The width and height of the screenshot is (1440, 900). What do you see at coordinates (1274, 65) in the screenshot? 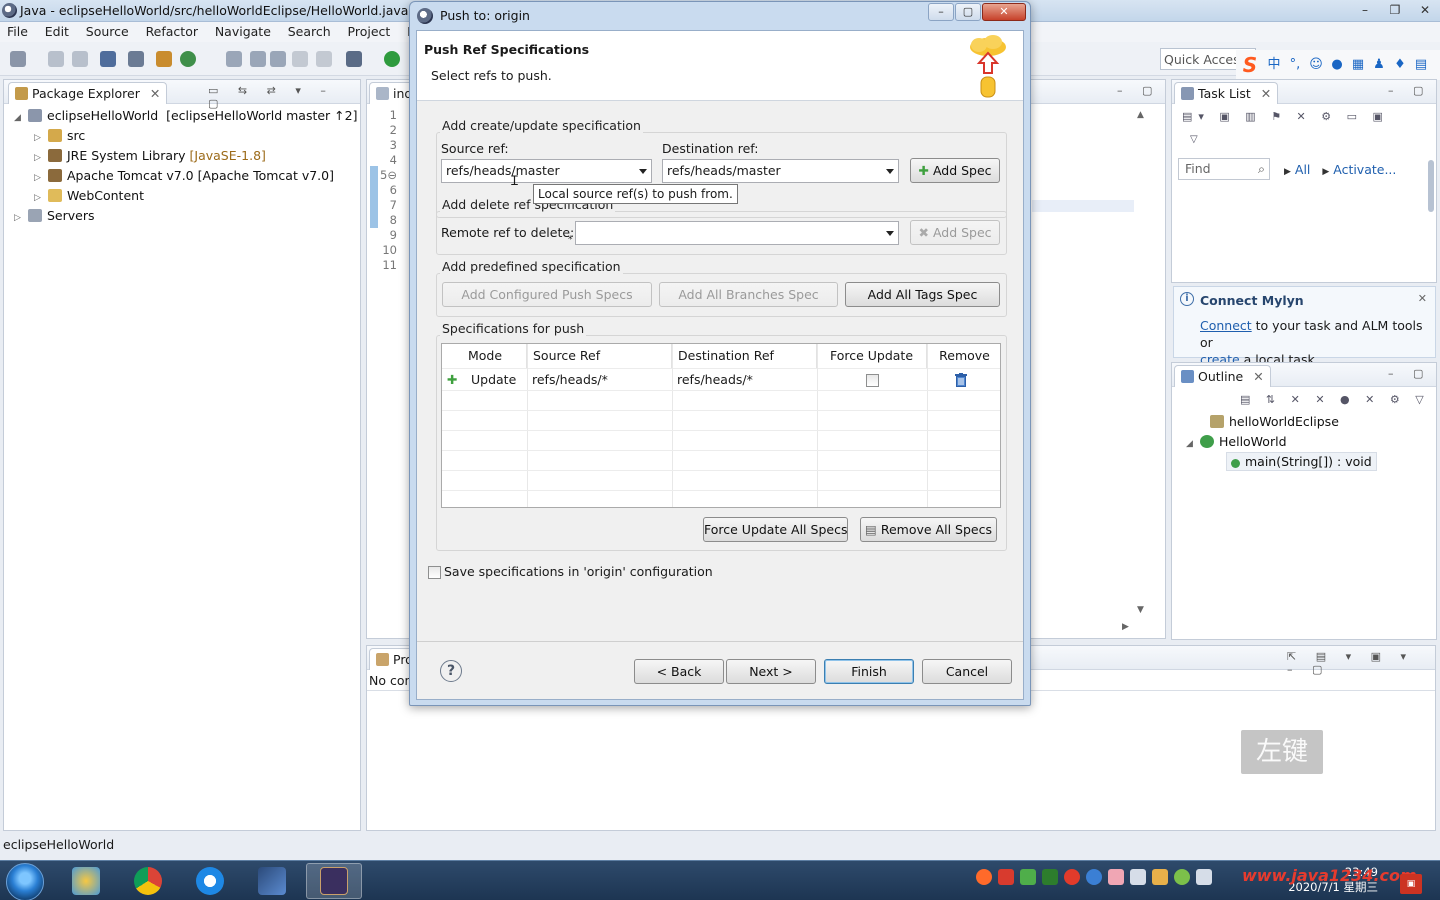
I see `chinese-mode-icon: 中` at bounding box center [1274, 65].